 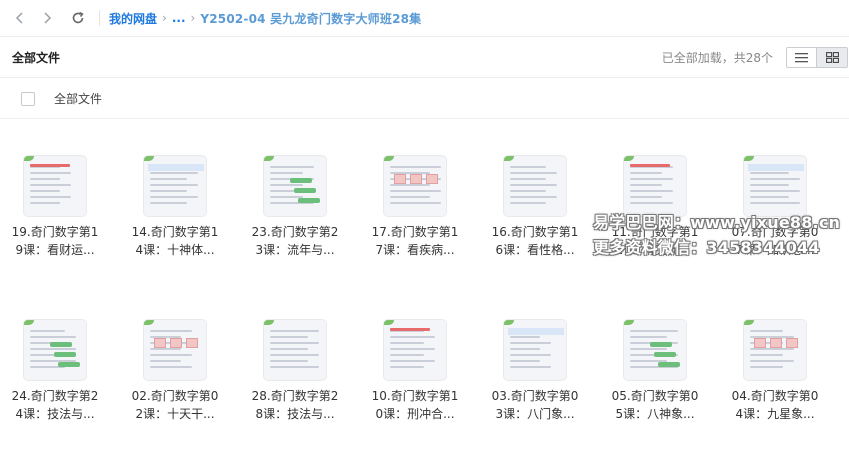 What do you see at coordinates (415, 396) in the screenshot?
I see `file-name-line-1: 10.奇门数字第1` at bounding box center [415, 396].